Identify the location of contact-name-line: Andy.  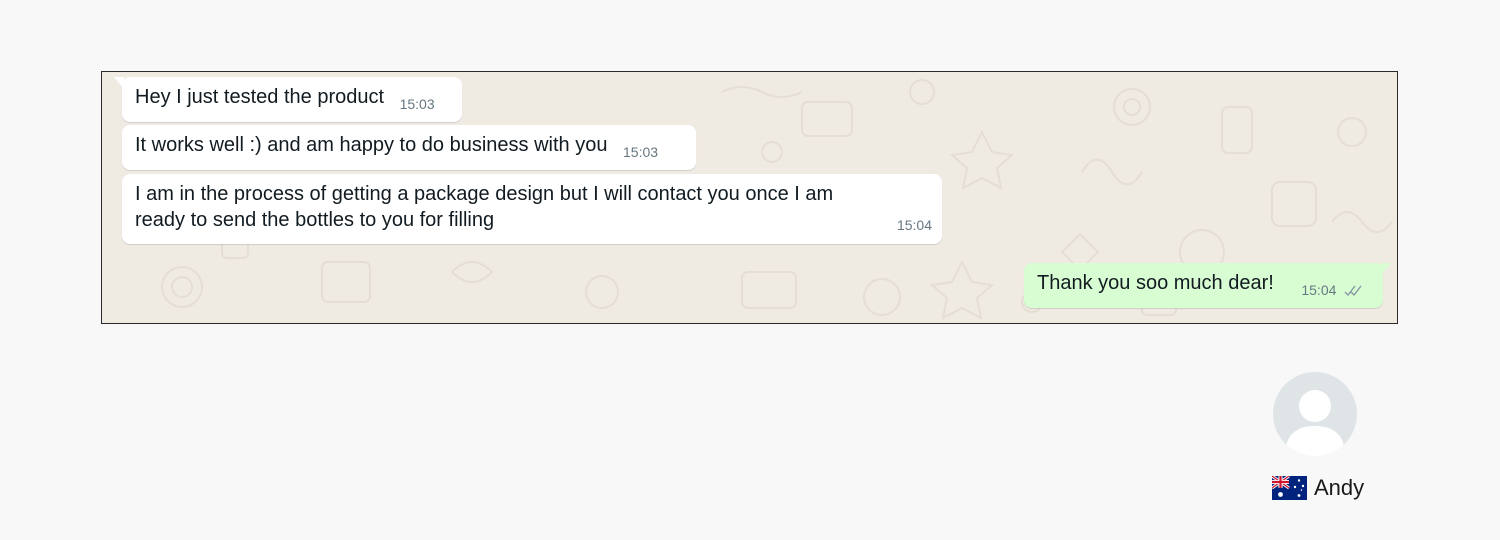
(1318, 488).